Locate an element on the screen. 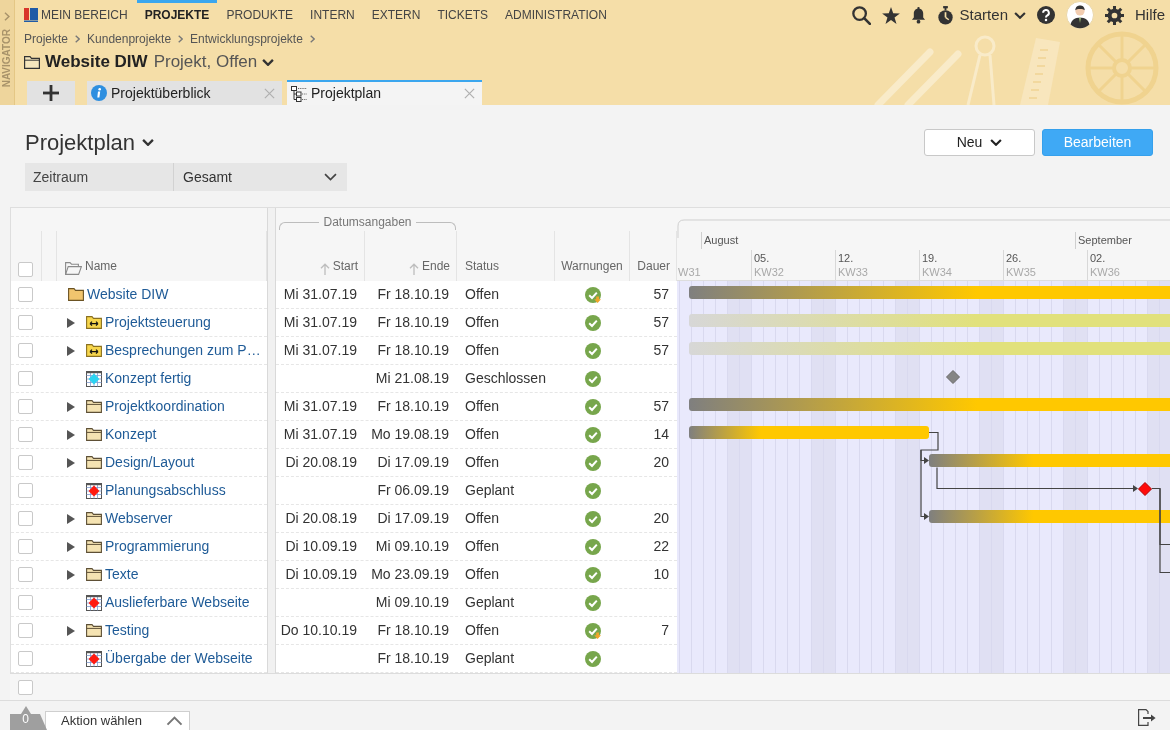  period-select: Gesamt is located at coordinates (260, 177).